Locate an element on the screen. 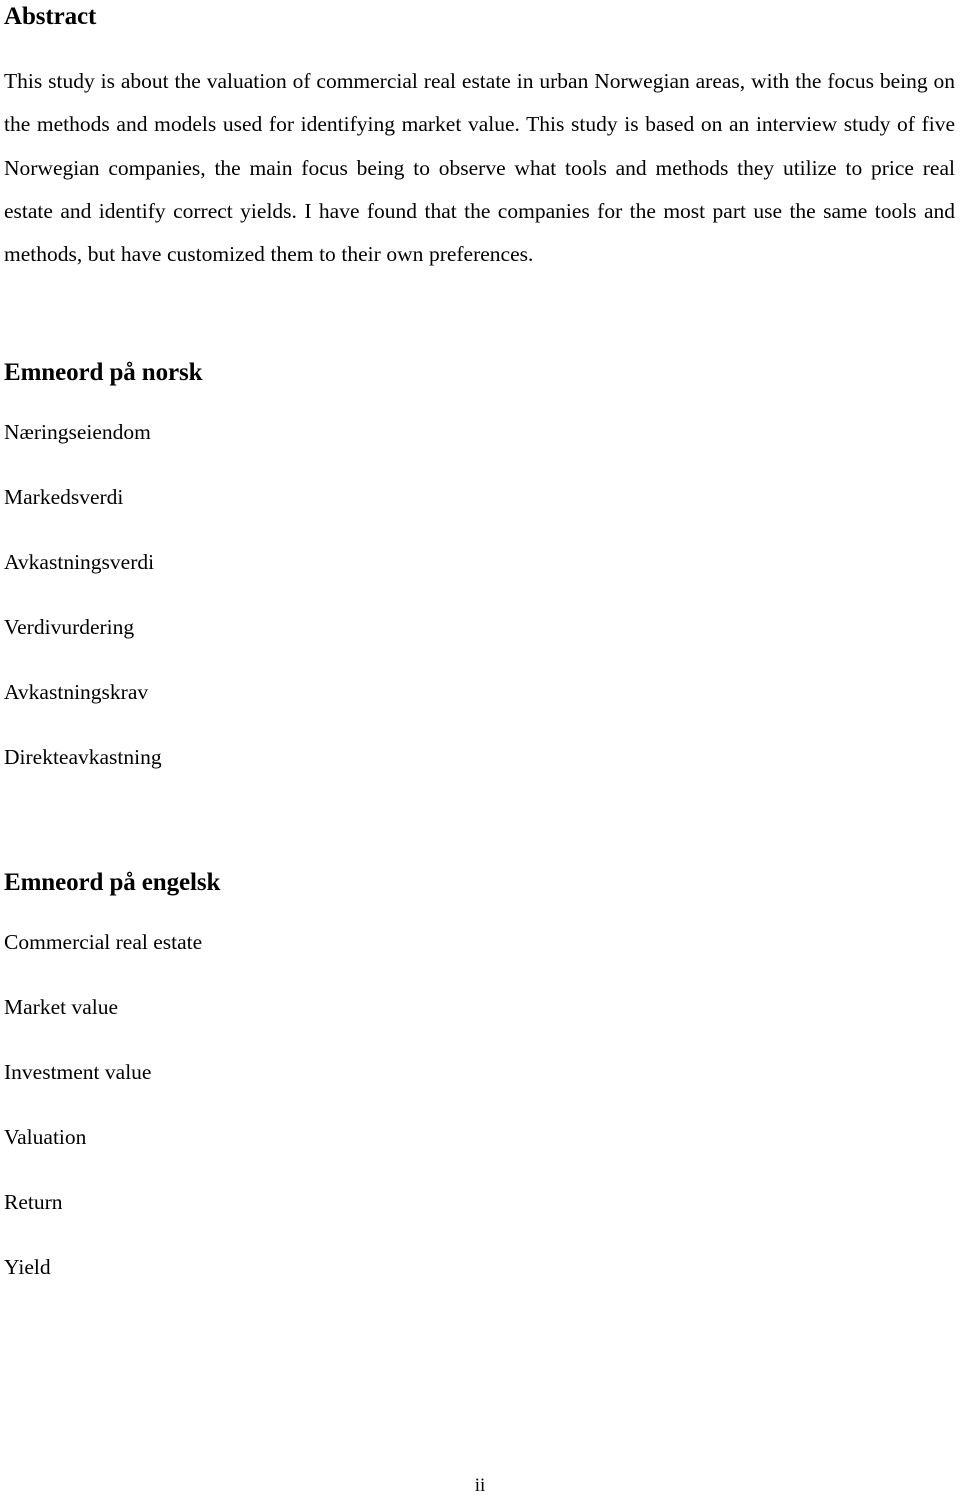  keywords-english-heading: Emneord på engelsk is located at coordinates (112, 883).